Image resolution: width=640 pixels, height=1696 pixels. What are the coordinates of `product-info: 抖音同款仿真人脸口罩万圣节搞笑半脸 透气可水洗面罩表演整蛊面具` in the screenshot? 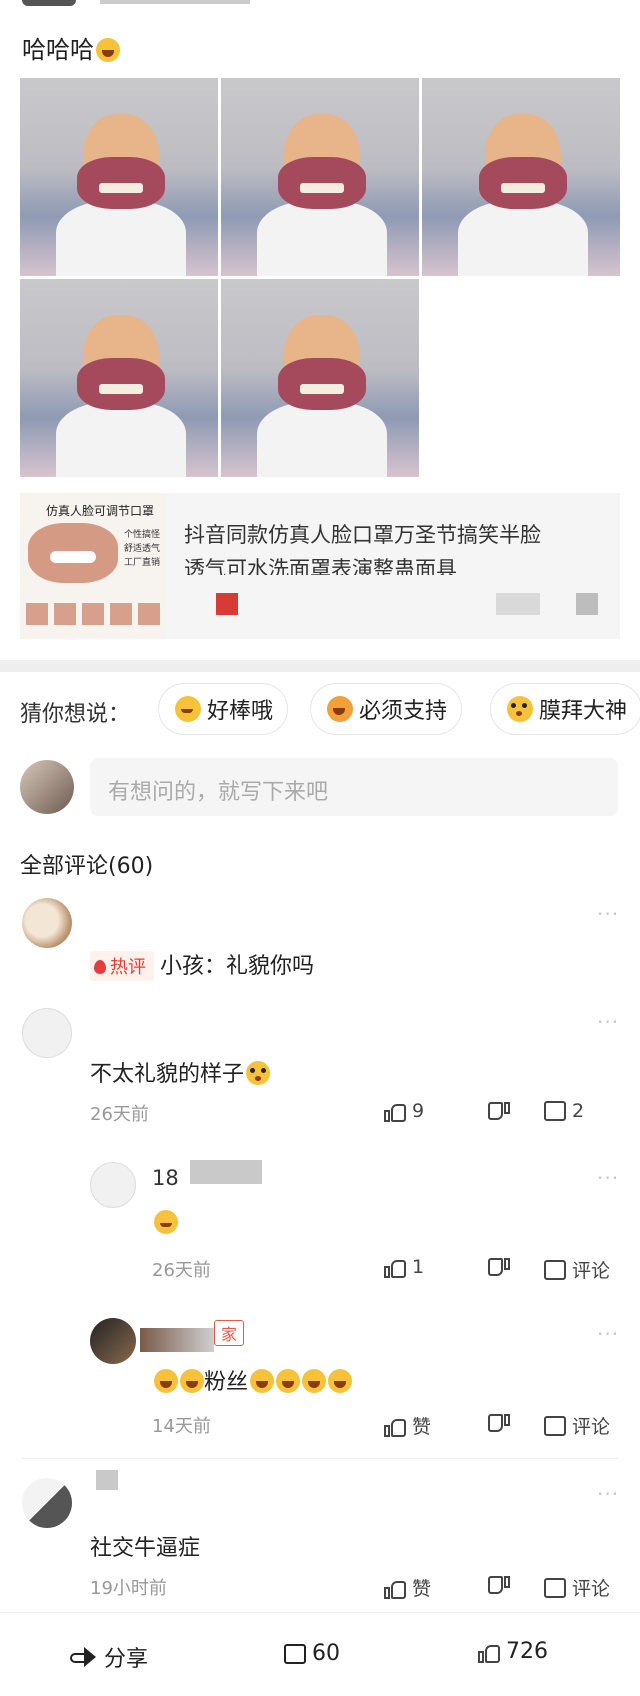 It's located at (393, 566).